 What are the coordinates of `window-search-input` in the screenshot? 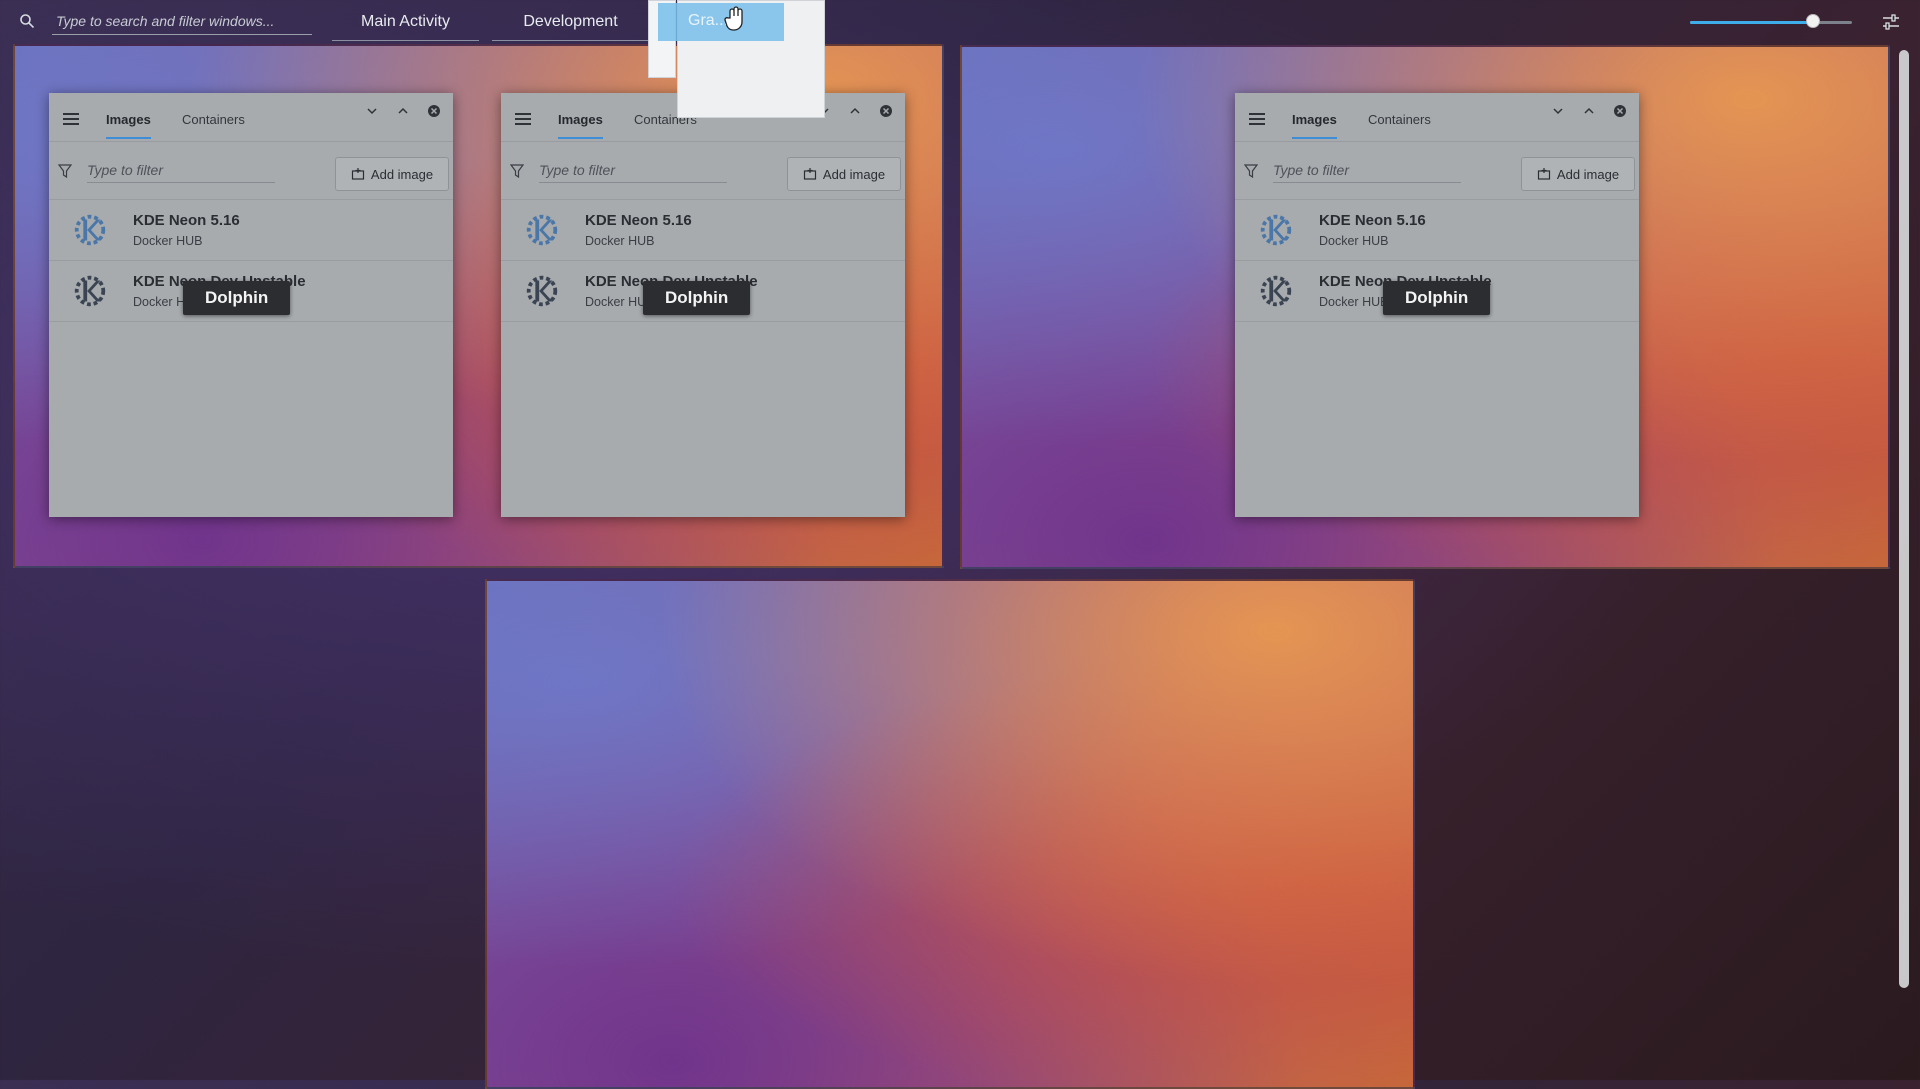 It's located at (182, 21).